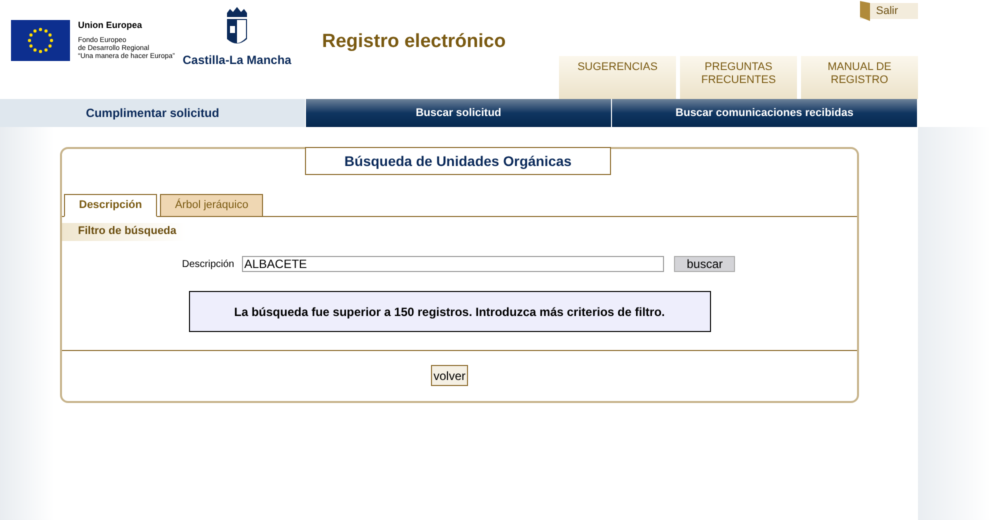 This screenshot has width=992, height=520. Describe the element at coordinates (617, 77) in the screenshot. I see `top-link: SUGERENCIAS` at that location.